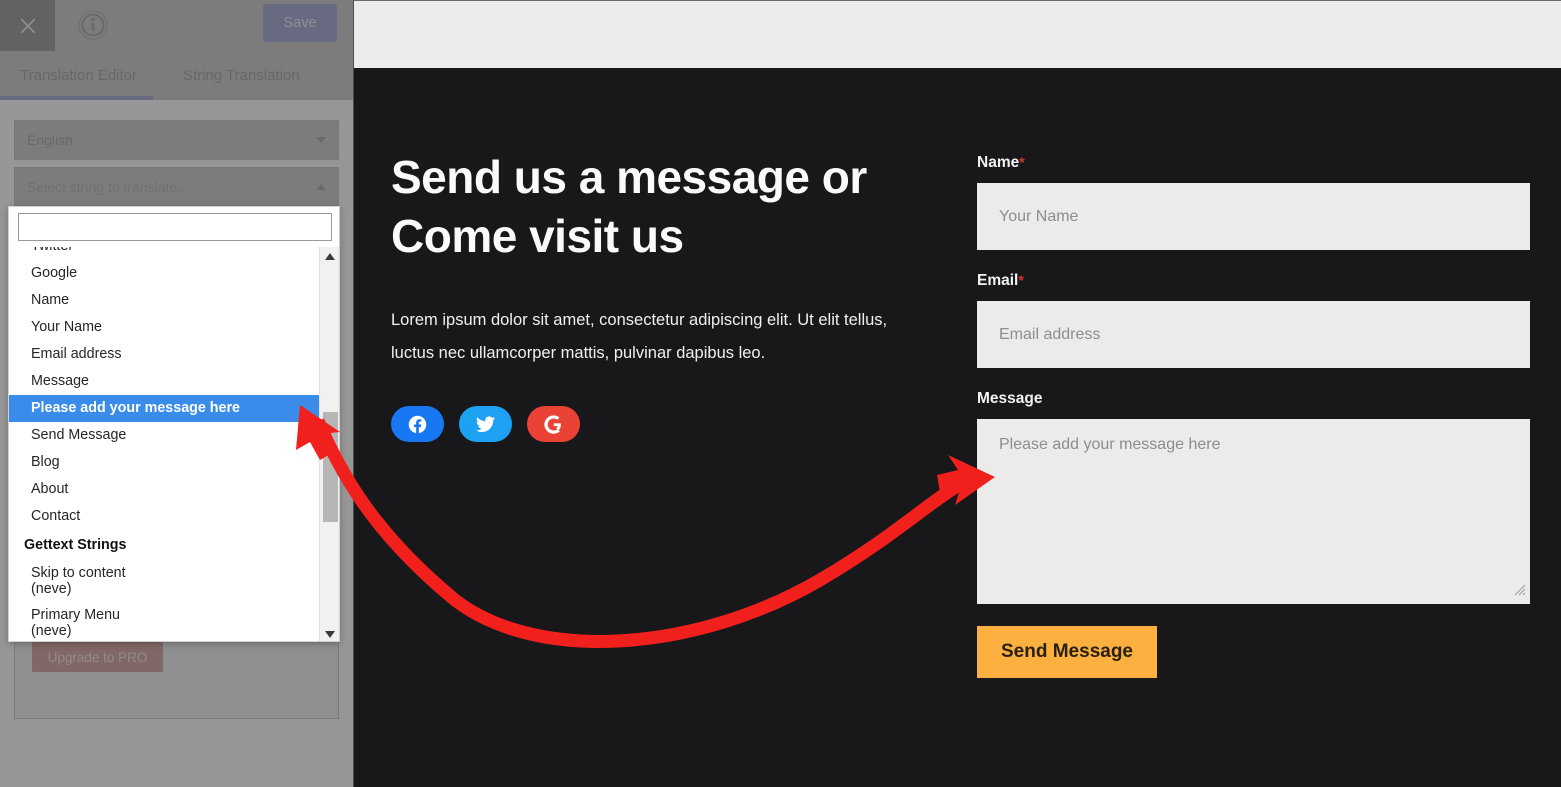  I want to click on chevron-down-icon, so click(321, 140).